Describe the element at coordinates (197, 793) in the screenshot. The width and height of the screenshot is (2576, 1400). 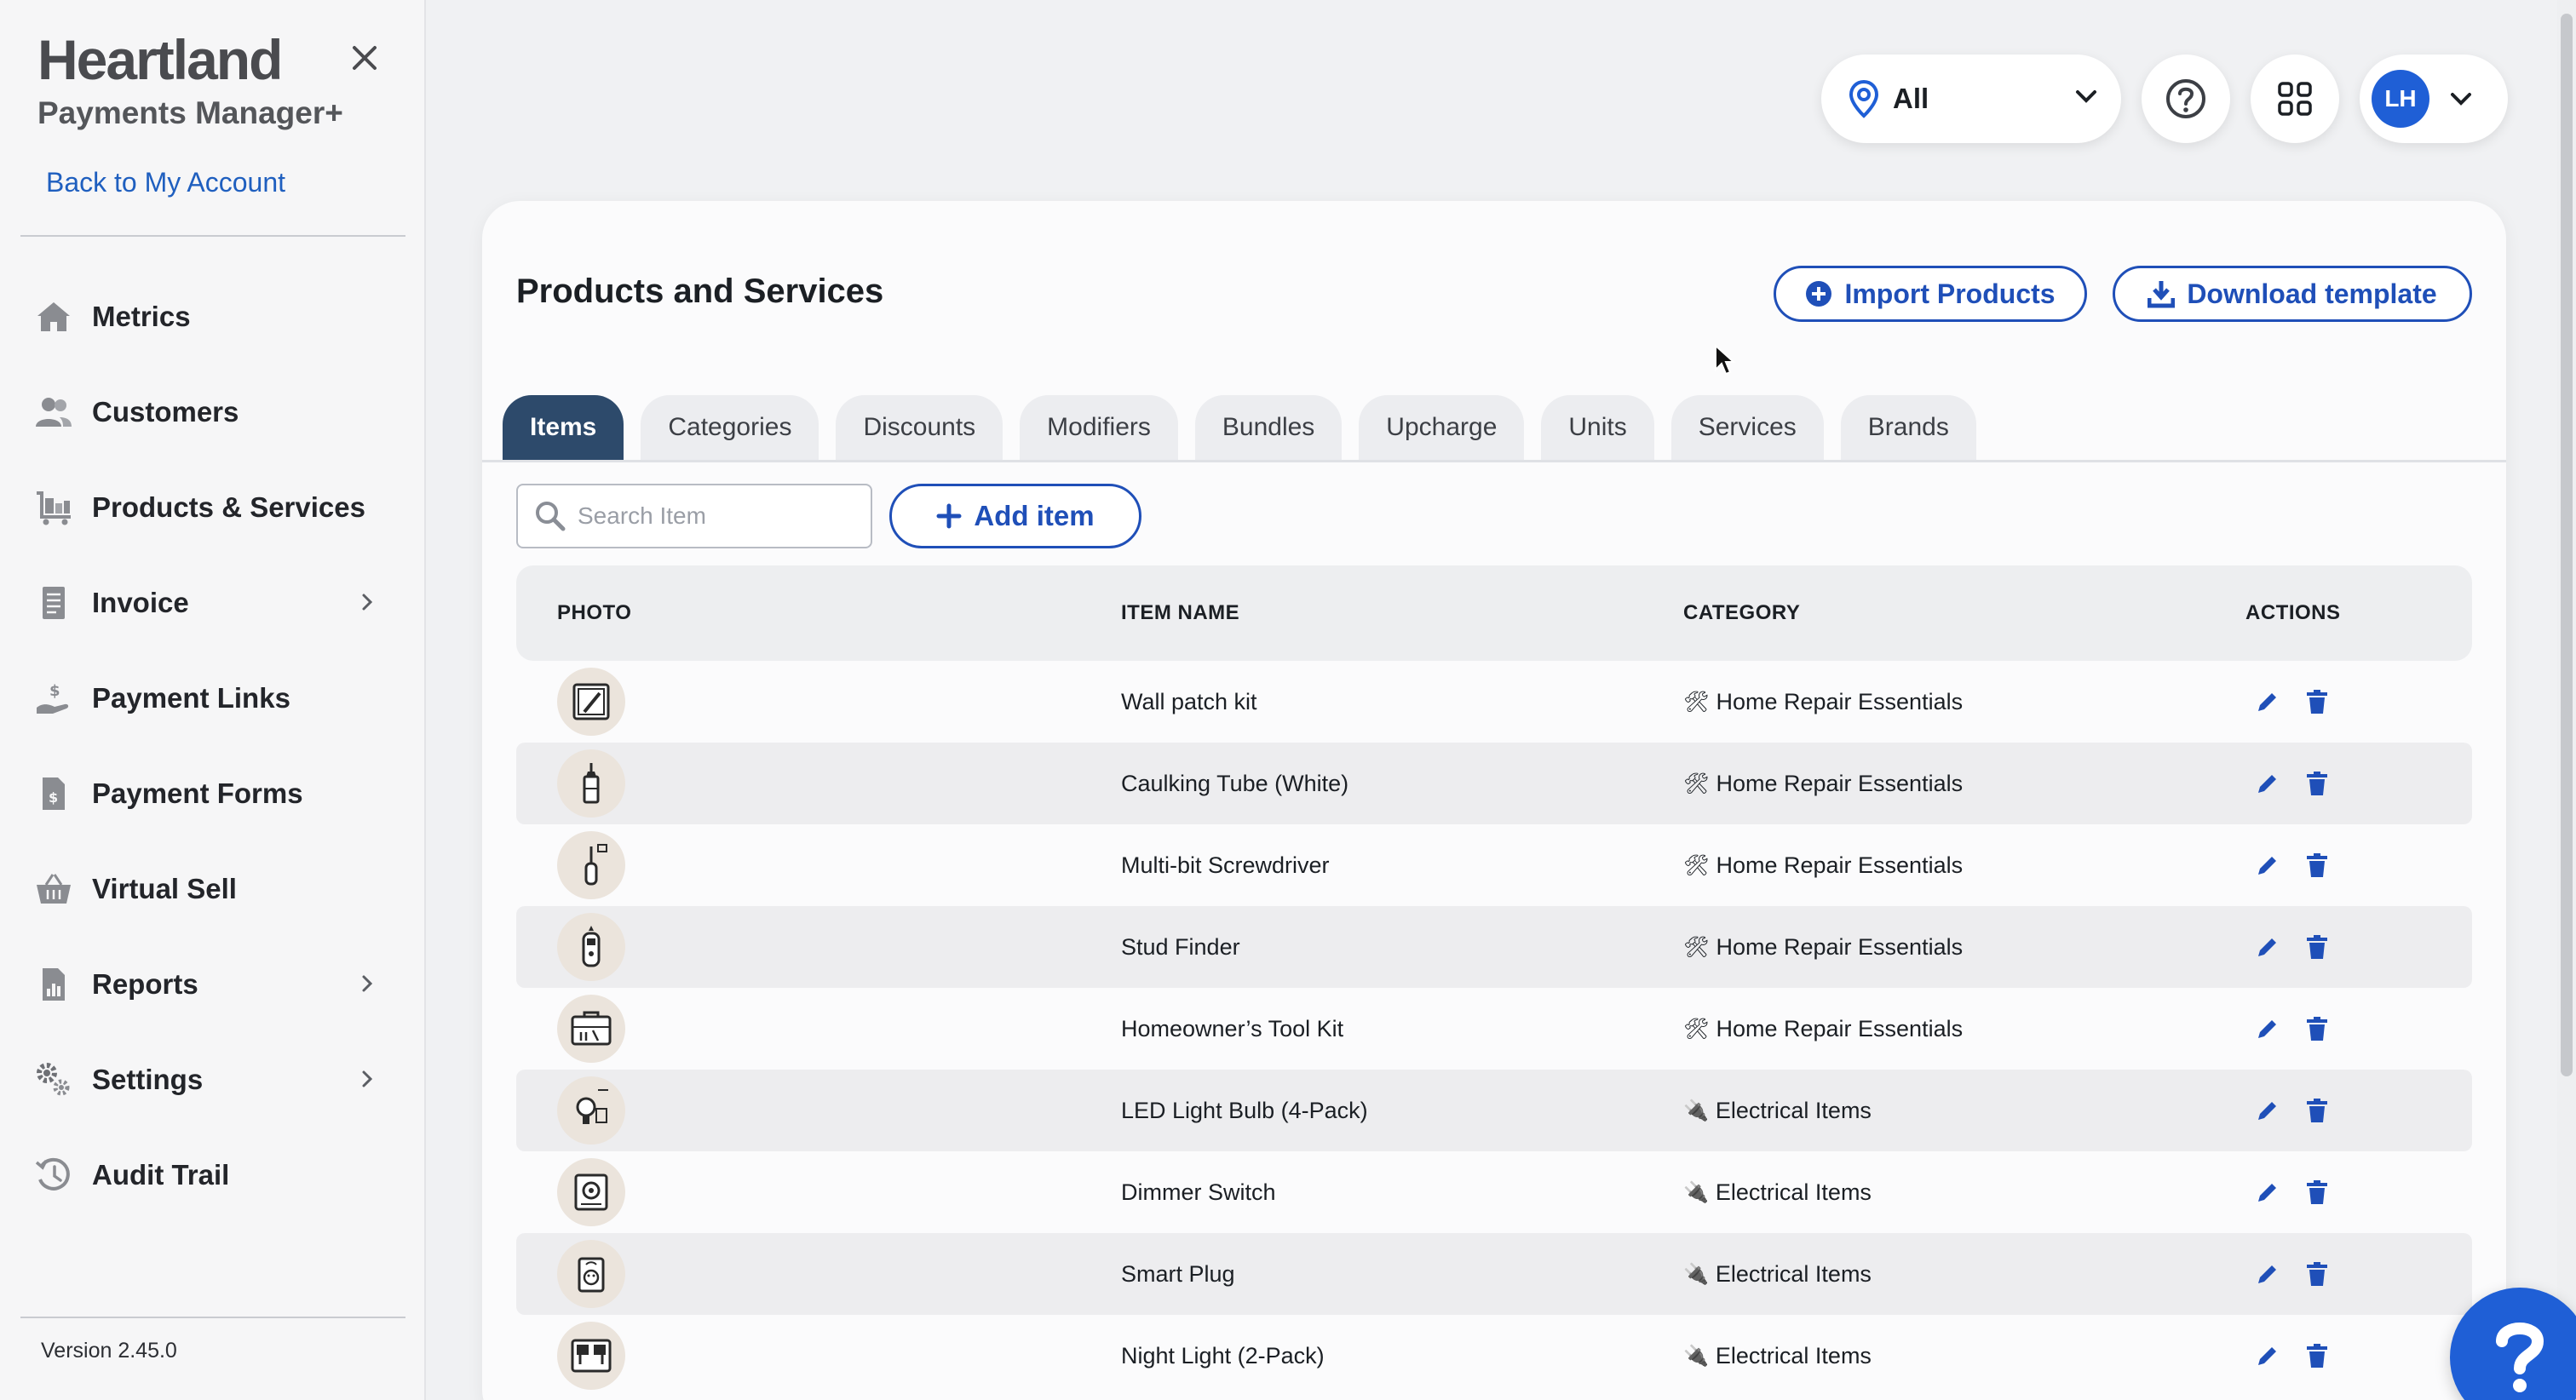
I see `sidebar-item-label: Payment Forms` at that location.